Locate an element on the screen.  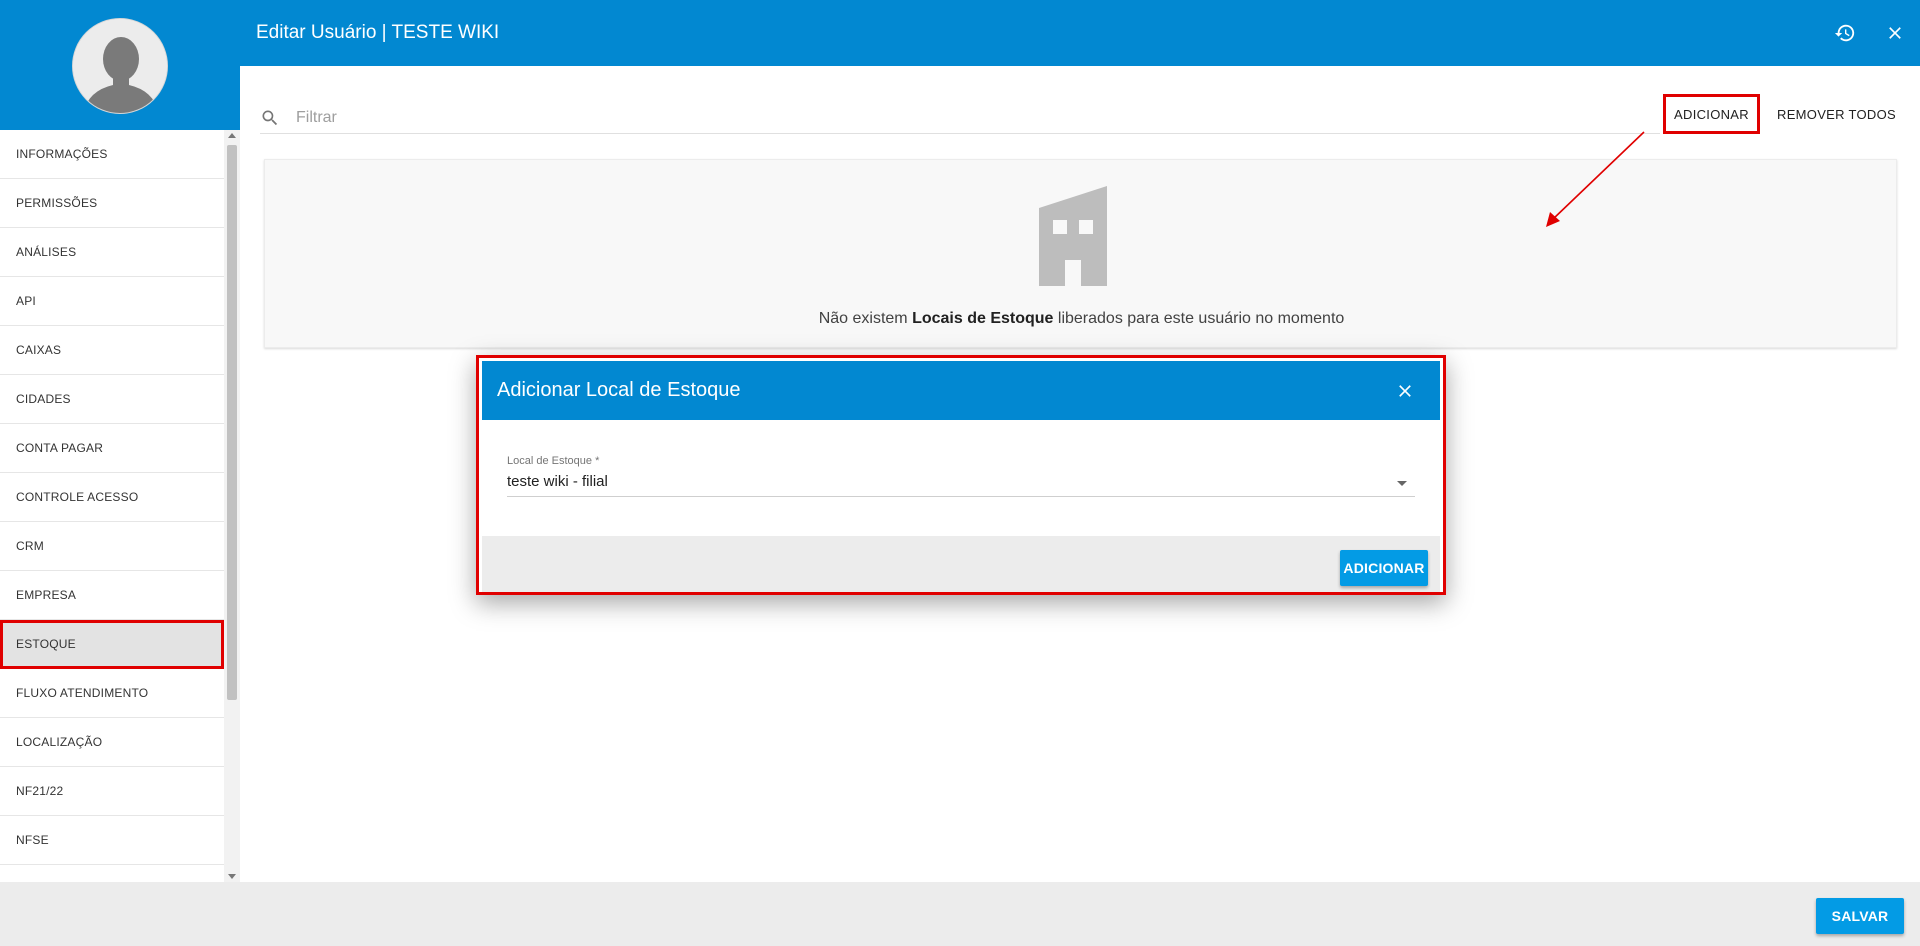
save-button: SALVAR is located at coordinates (1860, 916).